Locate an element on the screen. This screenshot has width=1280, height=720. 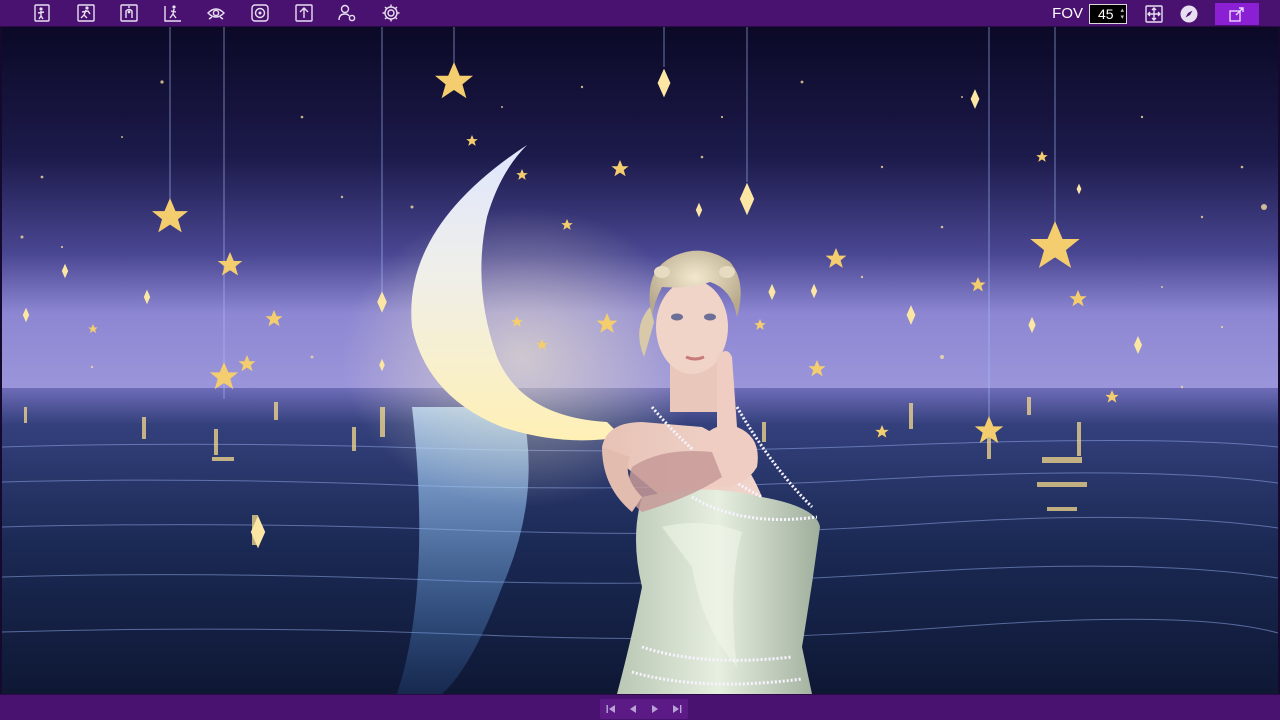
view-controls: FOV 45 ▴ ▾ is located at coordinates (1166, 13).